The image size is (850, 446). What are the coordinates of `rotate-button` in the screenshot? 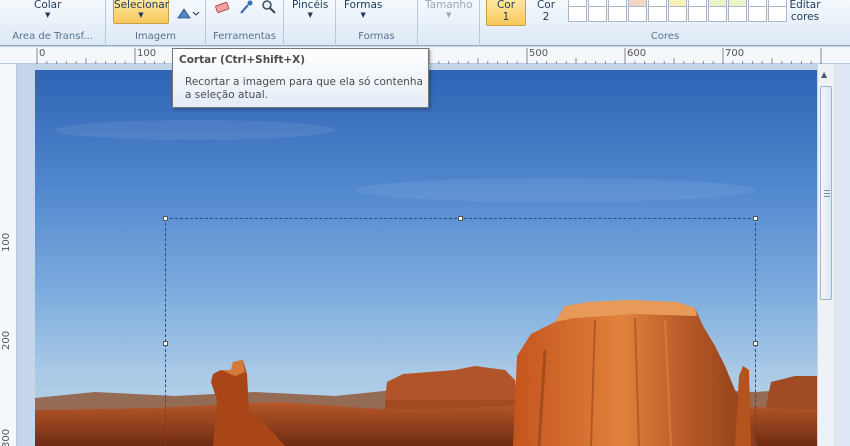 It's located at (188, 14).